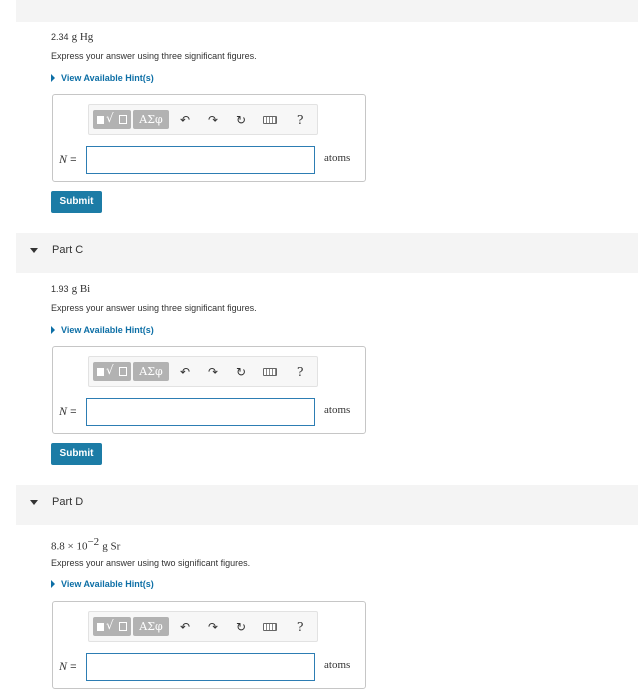 This screenshot has width=638, height=698. I want to click on problem-statement-c: 1.93 g Bi, so click(71, 289).